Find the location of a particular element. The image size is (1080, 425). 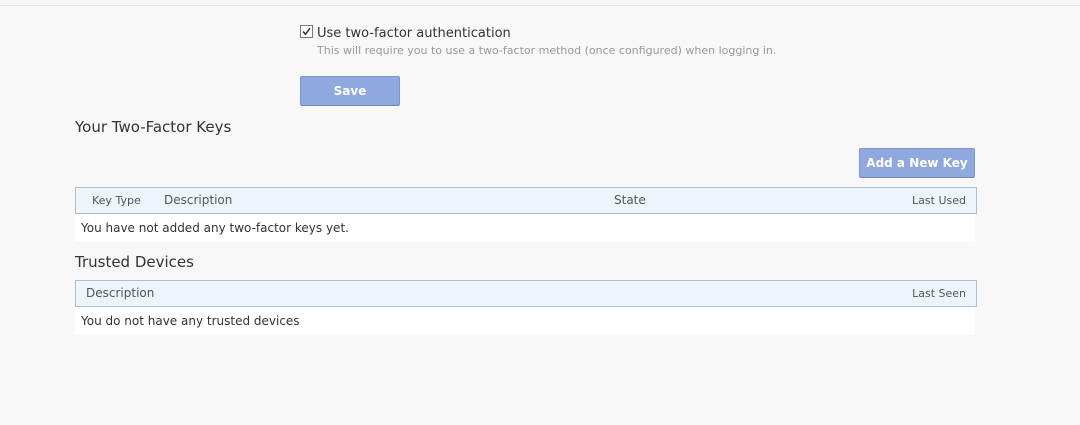

trusted-devices-heading: Trusted Devices is located at coordinates (134, 262).